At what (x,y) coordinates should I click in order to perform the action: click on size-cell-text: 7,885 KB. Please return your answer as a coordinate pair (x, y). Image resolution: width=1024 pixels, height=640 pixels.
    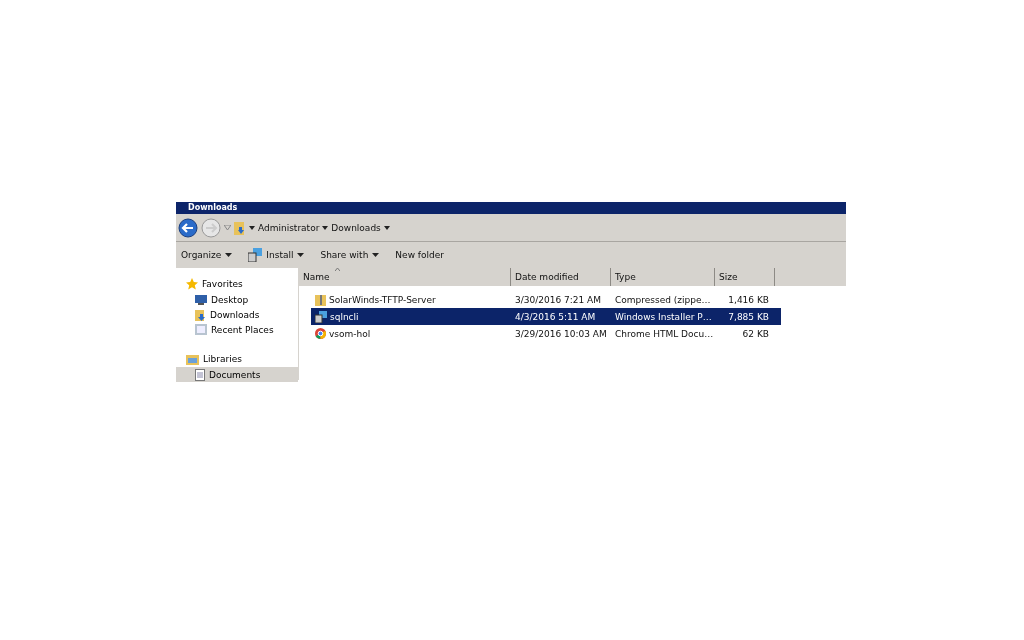
    Looking at the image, I should click on (748, 316).